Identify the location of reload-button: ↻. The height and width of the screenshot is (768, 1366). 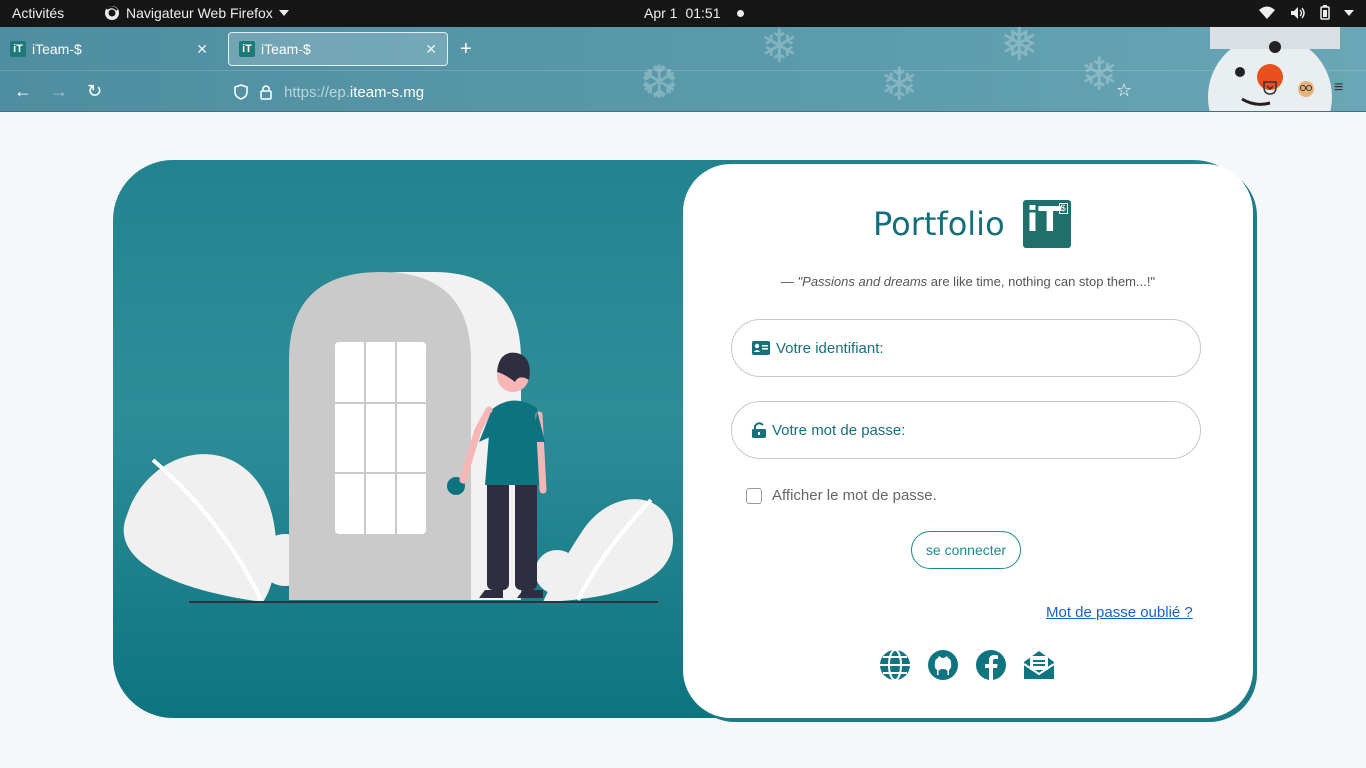
(94, 91).